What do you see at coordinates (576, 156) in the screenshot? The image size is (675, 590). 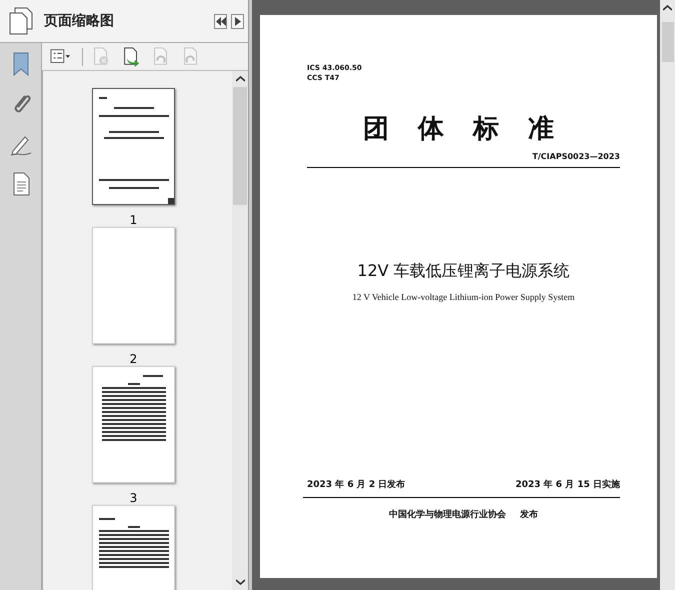 I see `standard-number: T/CIAPS0023—2023` at bounding box center [576, 156].